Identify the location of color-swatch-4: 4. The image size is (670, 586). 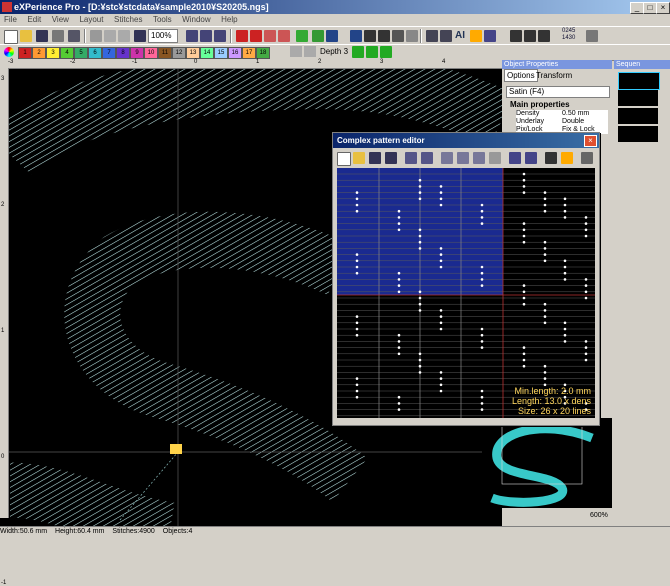
(67, 53).